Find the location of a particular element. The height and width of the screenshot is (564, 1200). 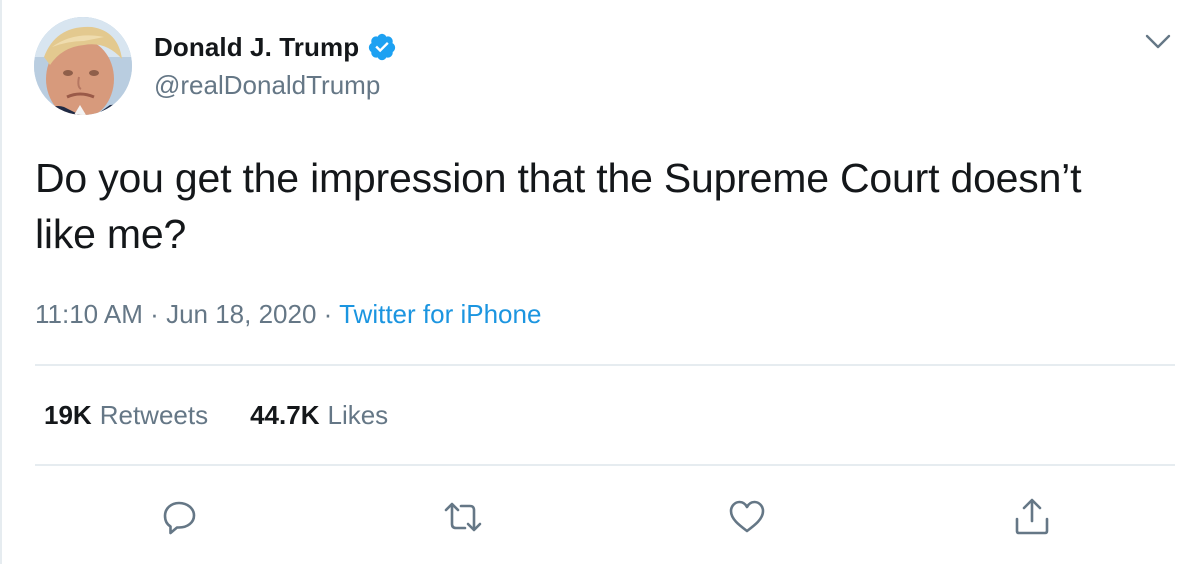

chevron-down-icon is located at coordinates (1158, 41).